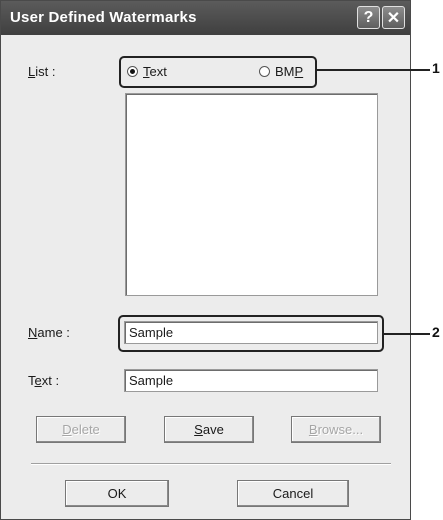  Describe the element at coordinates (251, 332) in the screenshot. I see `name-input` at that location.